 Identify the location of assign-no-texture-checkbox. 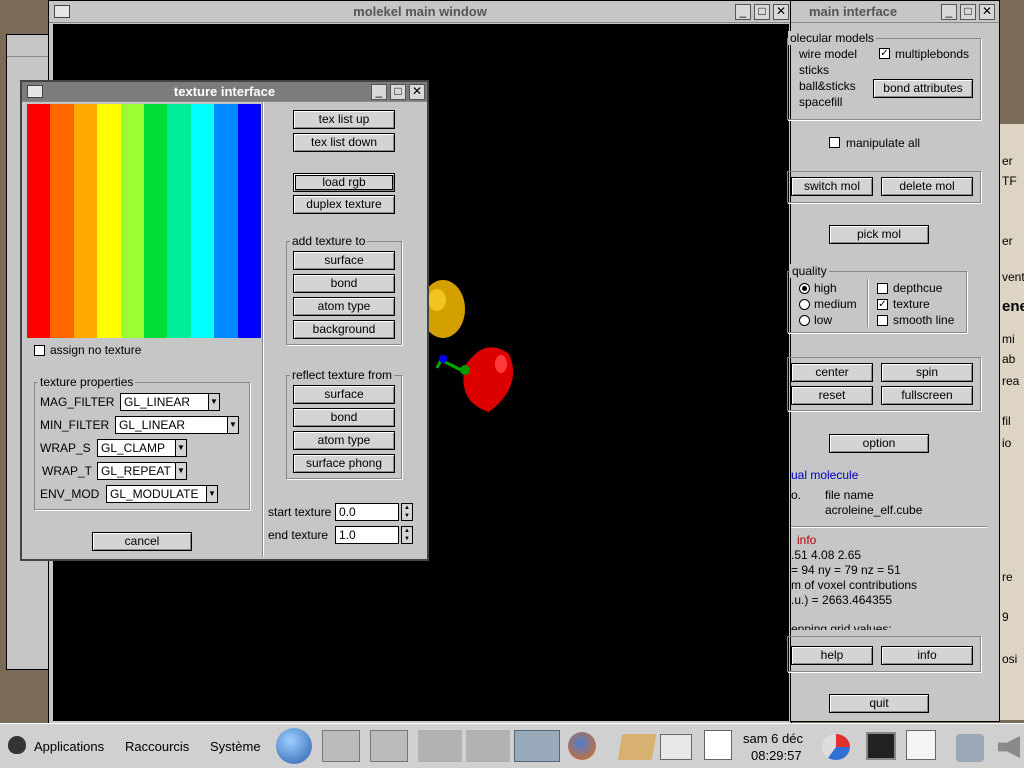
(39, 350).